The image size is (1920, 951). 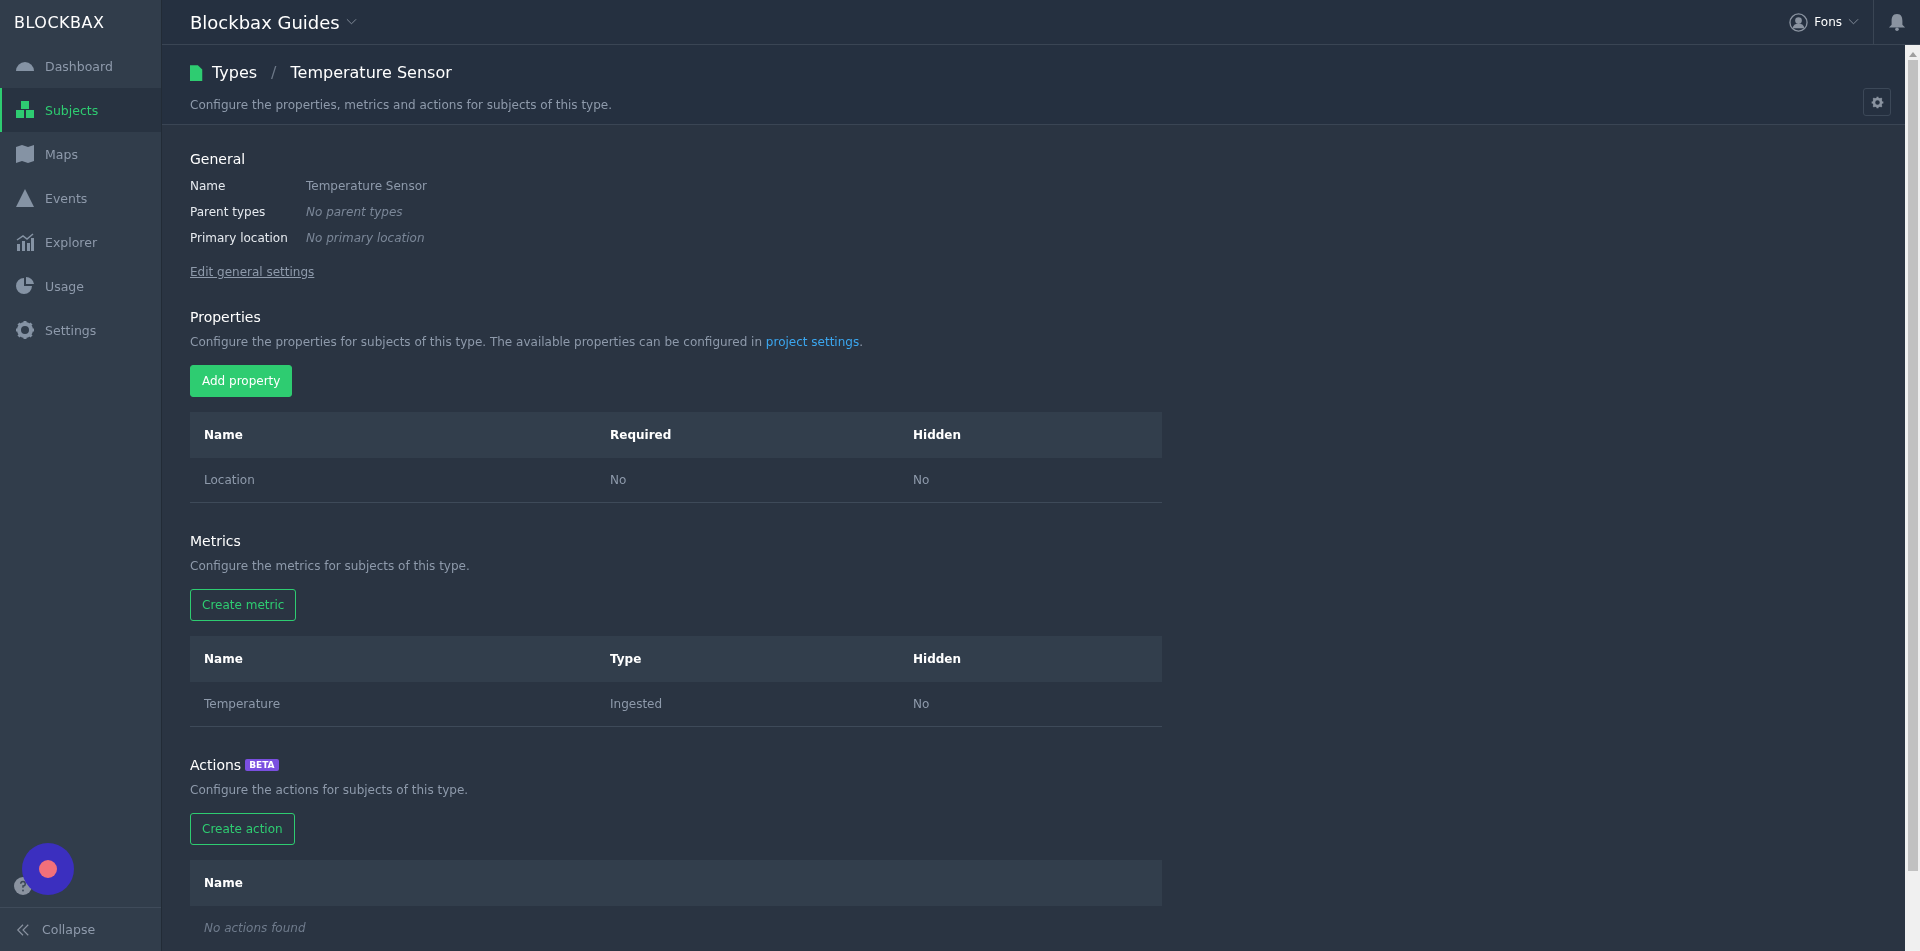 I want to click on field-label: Name, so click(x=208, y=186).